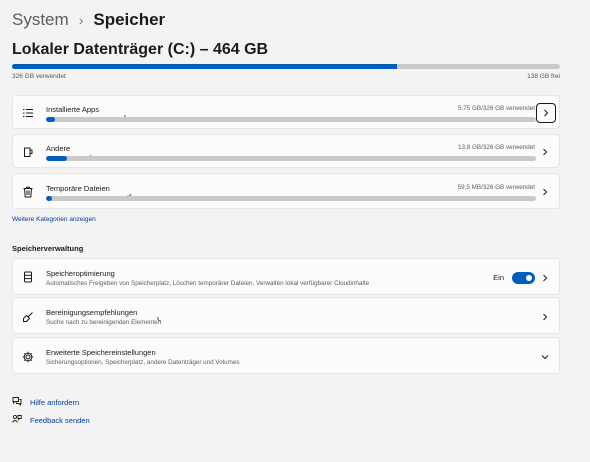  Describe the element at coordinates (88, 20) in the screenshot. I see `breadcrumb: System › Speicher` at that location.